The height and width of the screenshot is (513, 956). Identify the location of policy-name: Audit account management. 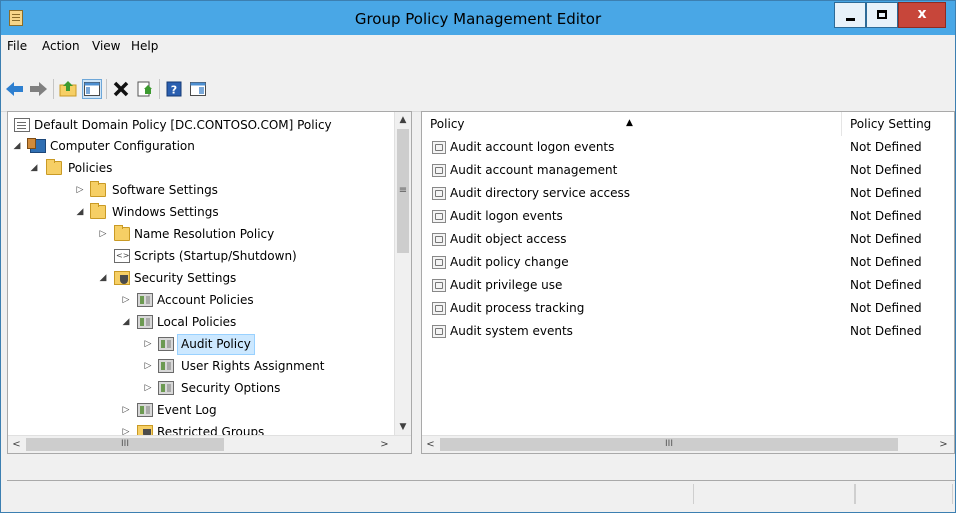
(534, 170).